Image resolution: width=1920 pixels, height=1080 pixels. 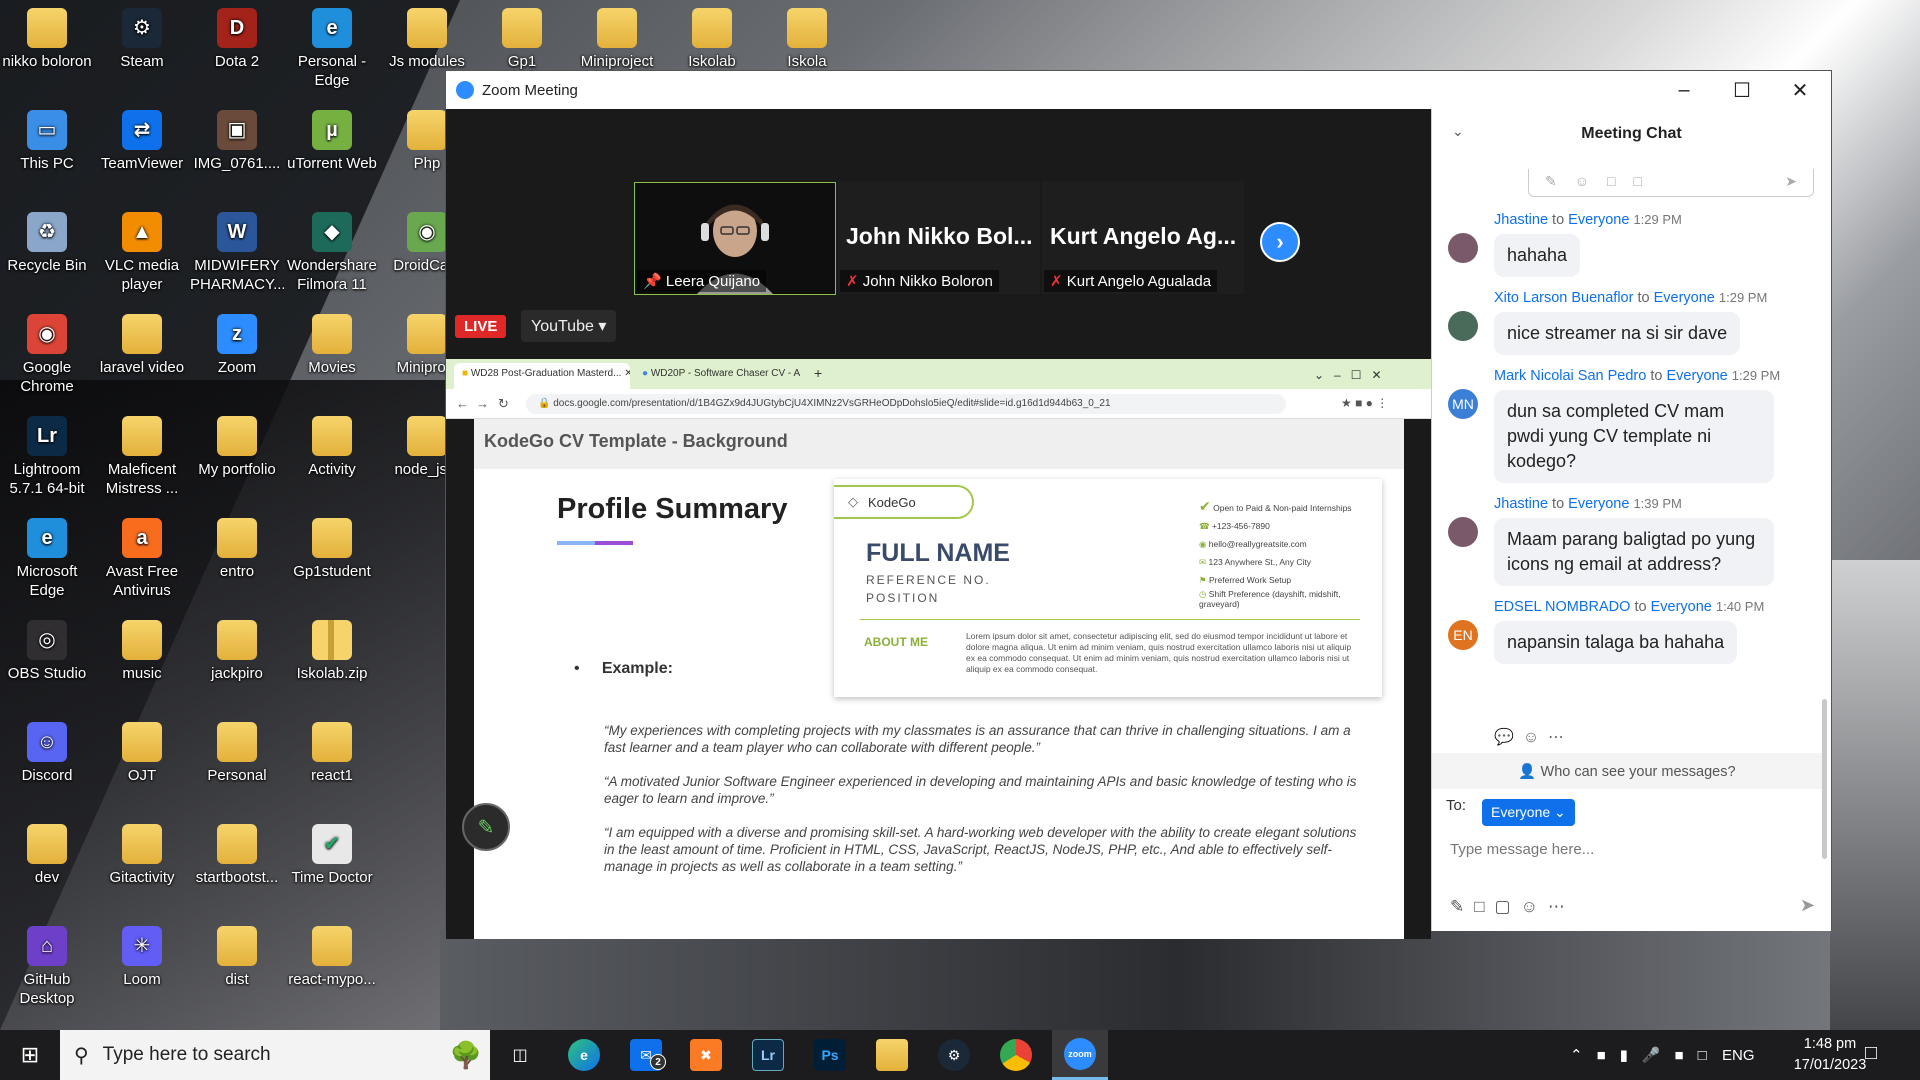 I want to click on desktop-icon: Js modules, so click(x=427, y=39).